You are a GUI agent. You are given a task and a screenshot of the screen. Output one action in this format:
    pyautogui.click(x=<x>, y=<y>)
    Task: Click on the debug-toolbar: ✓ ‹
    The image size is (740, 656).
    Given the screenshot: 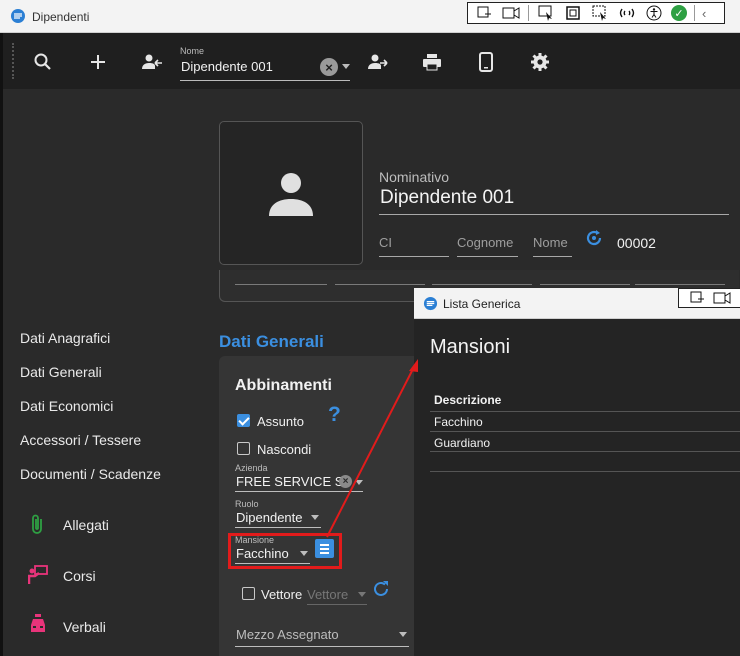 What is the action you would take?
    pyautogui.click(x=596, y=13)
    